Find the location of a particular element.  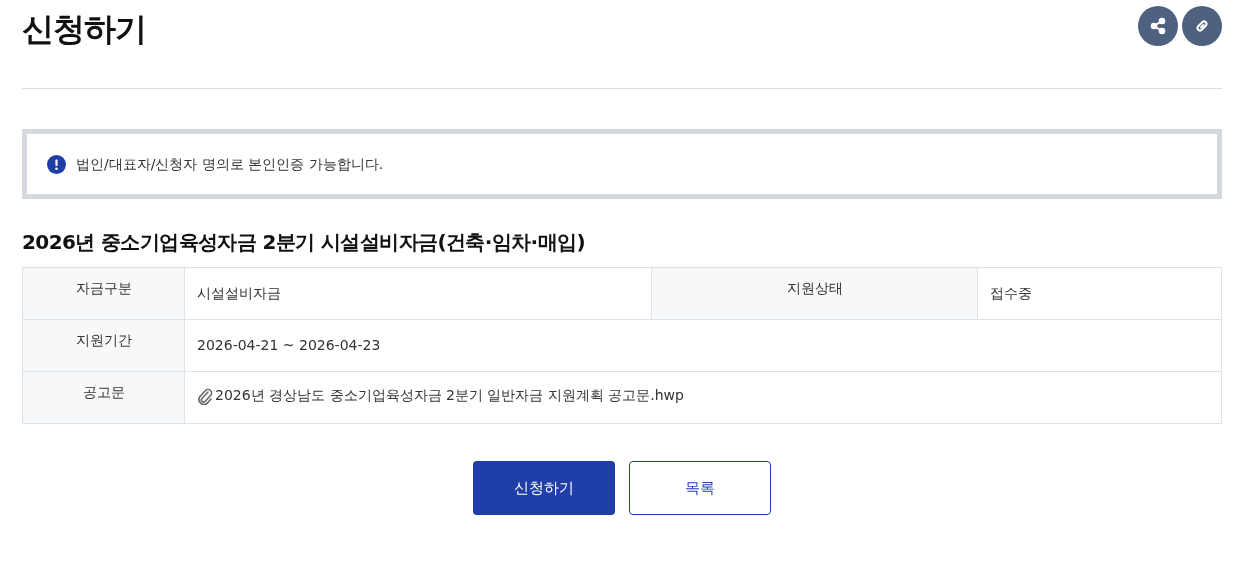

table-header-cell: 자금구분 is located at coordinates (103, 293).